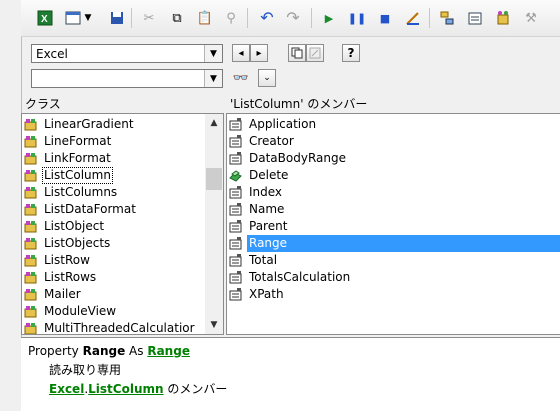 This screenshot has width=560, height=411. What do you see at coordinates (447, 18) in the screenshot?
I see `project-explorer-icon` at bounding box center [447, 18].